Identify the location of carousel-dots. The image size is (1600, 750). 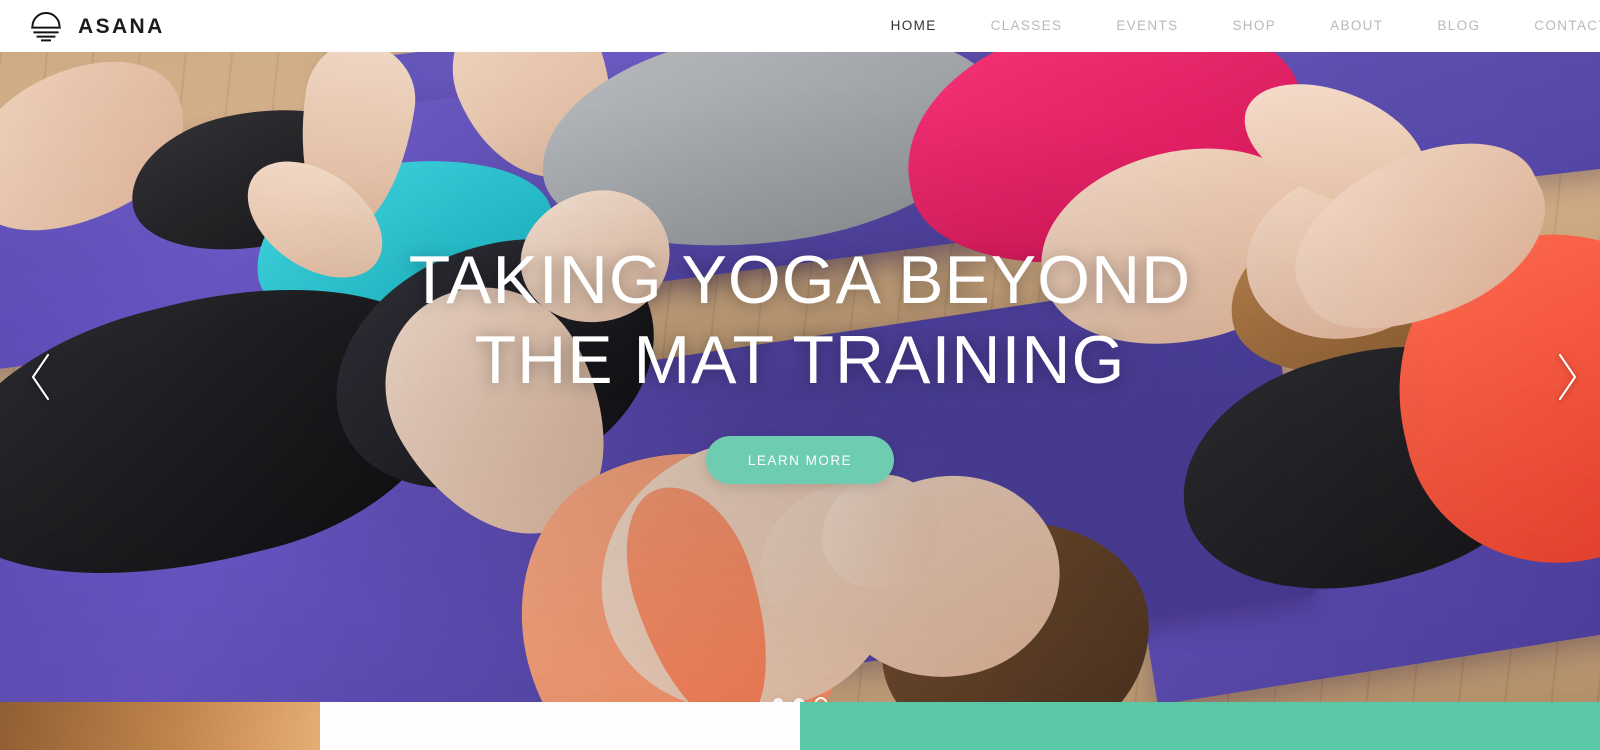
(800, 699).